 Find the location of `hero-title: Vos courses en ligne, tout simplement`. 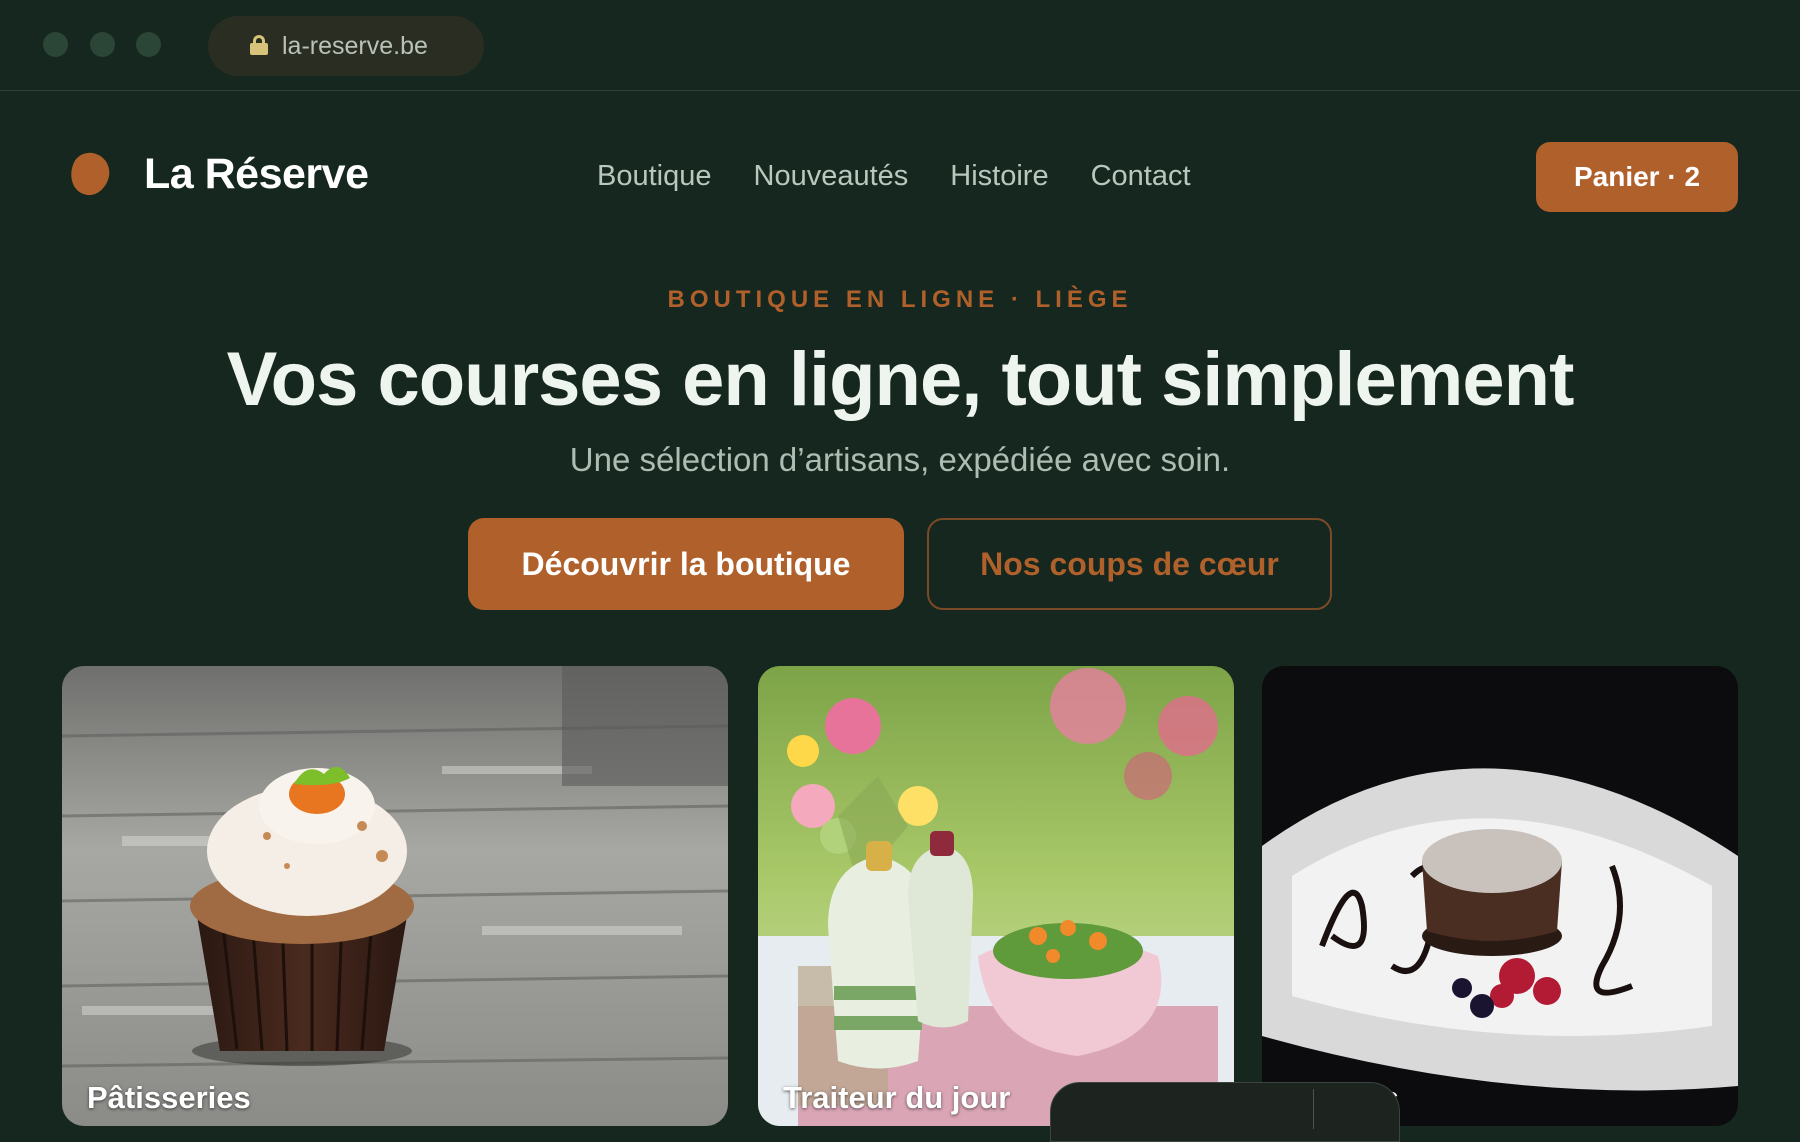

hero-title: Vos courses en ligne, tout simplement is located at coordinates (900, 379).